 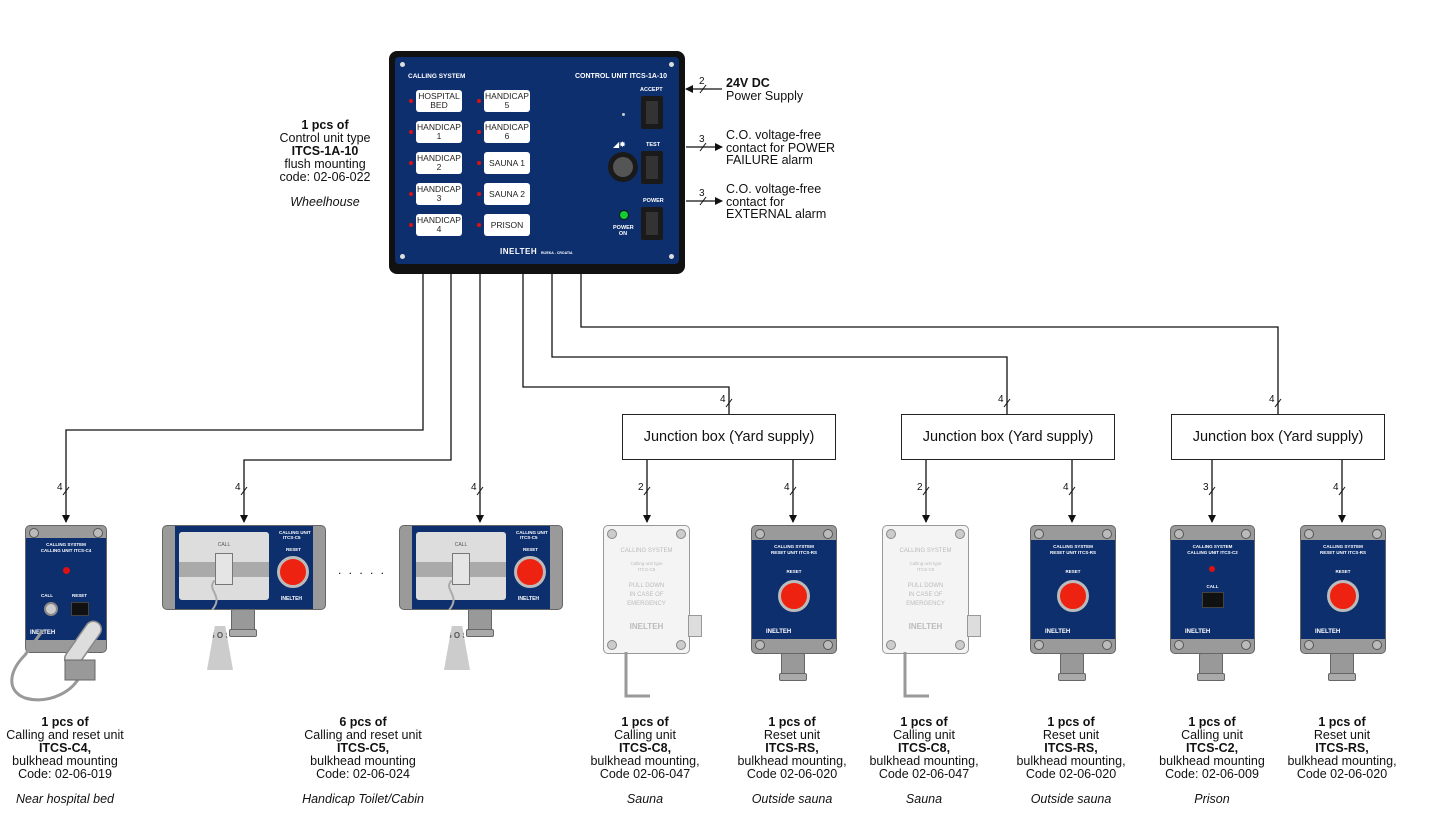 What do you see at coordinates (507, 194) in the screenshot?
I see `zone-sauna-2: SAUNA 2` at bounding box center [507, 194].